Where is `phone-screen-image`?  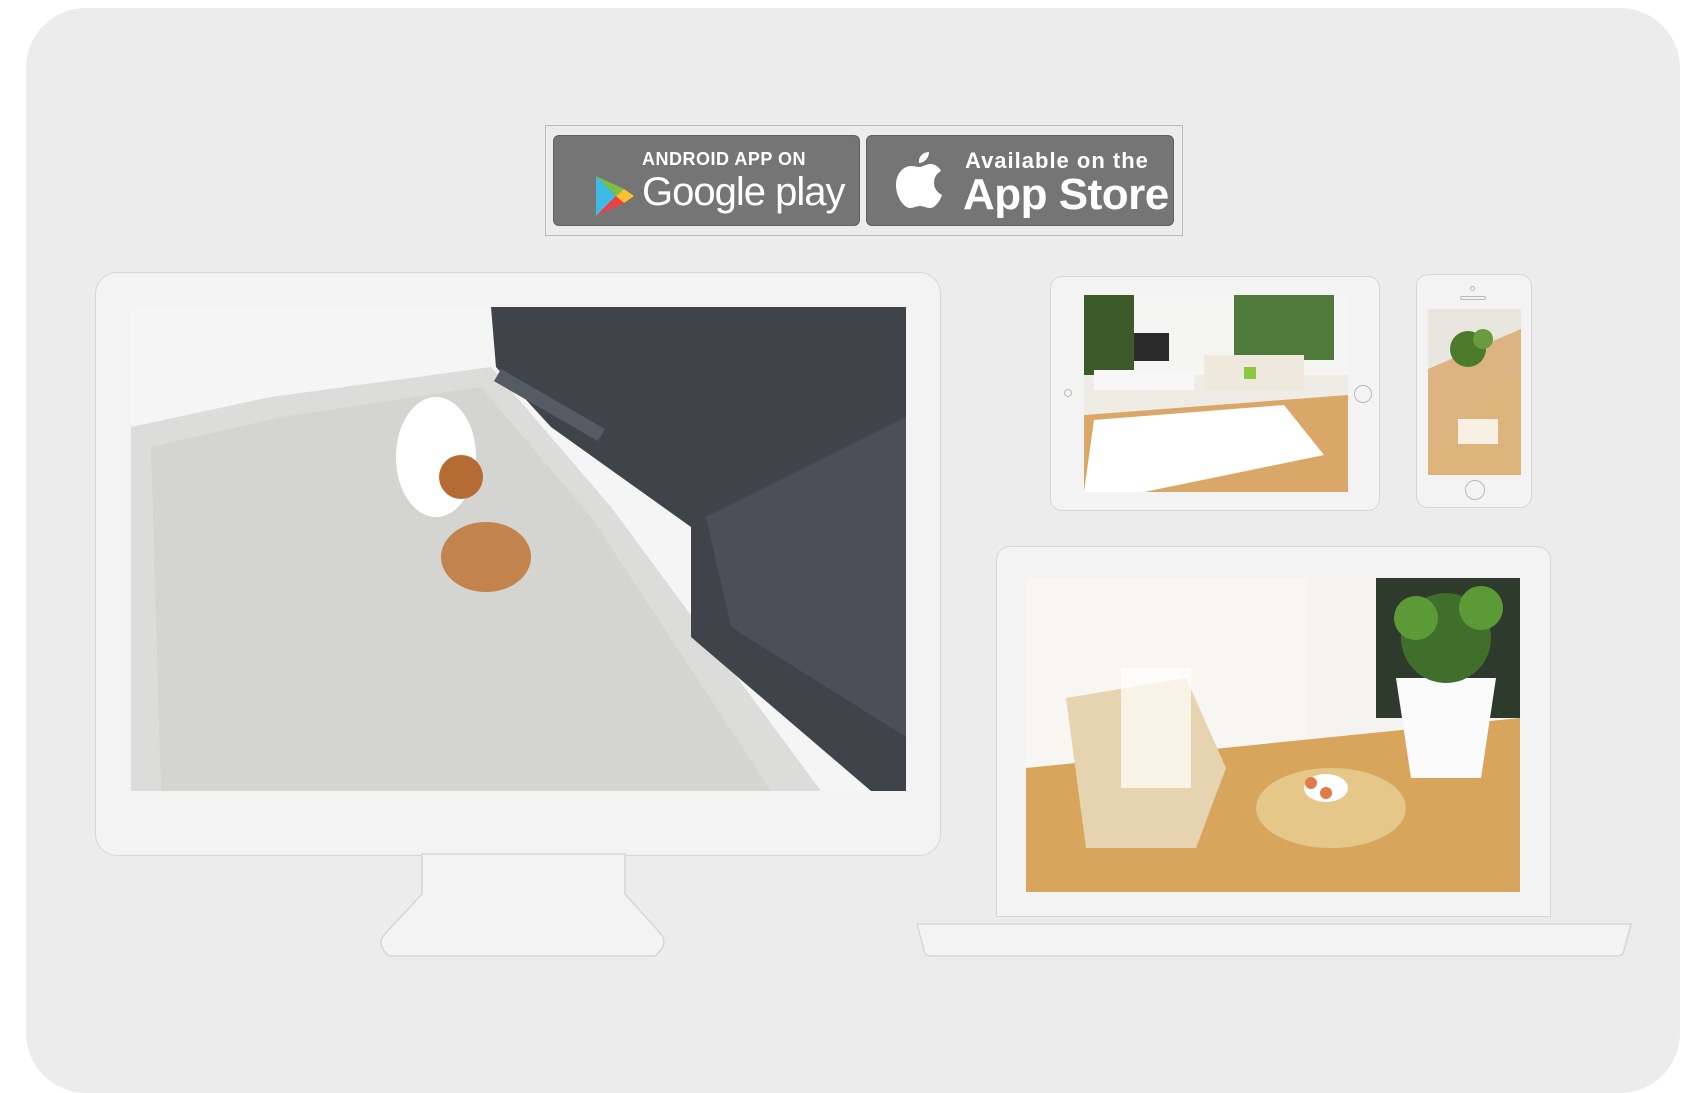 phone-screen-image is located at coordinates (1474, 392).